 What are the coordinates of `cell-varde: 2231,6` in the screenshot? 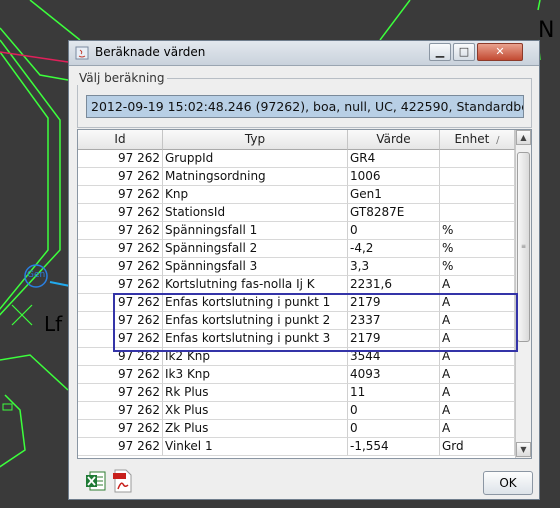 It's located at (394, 285).